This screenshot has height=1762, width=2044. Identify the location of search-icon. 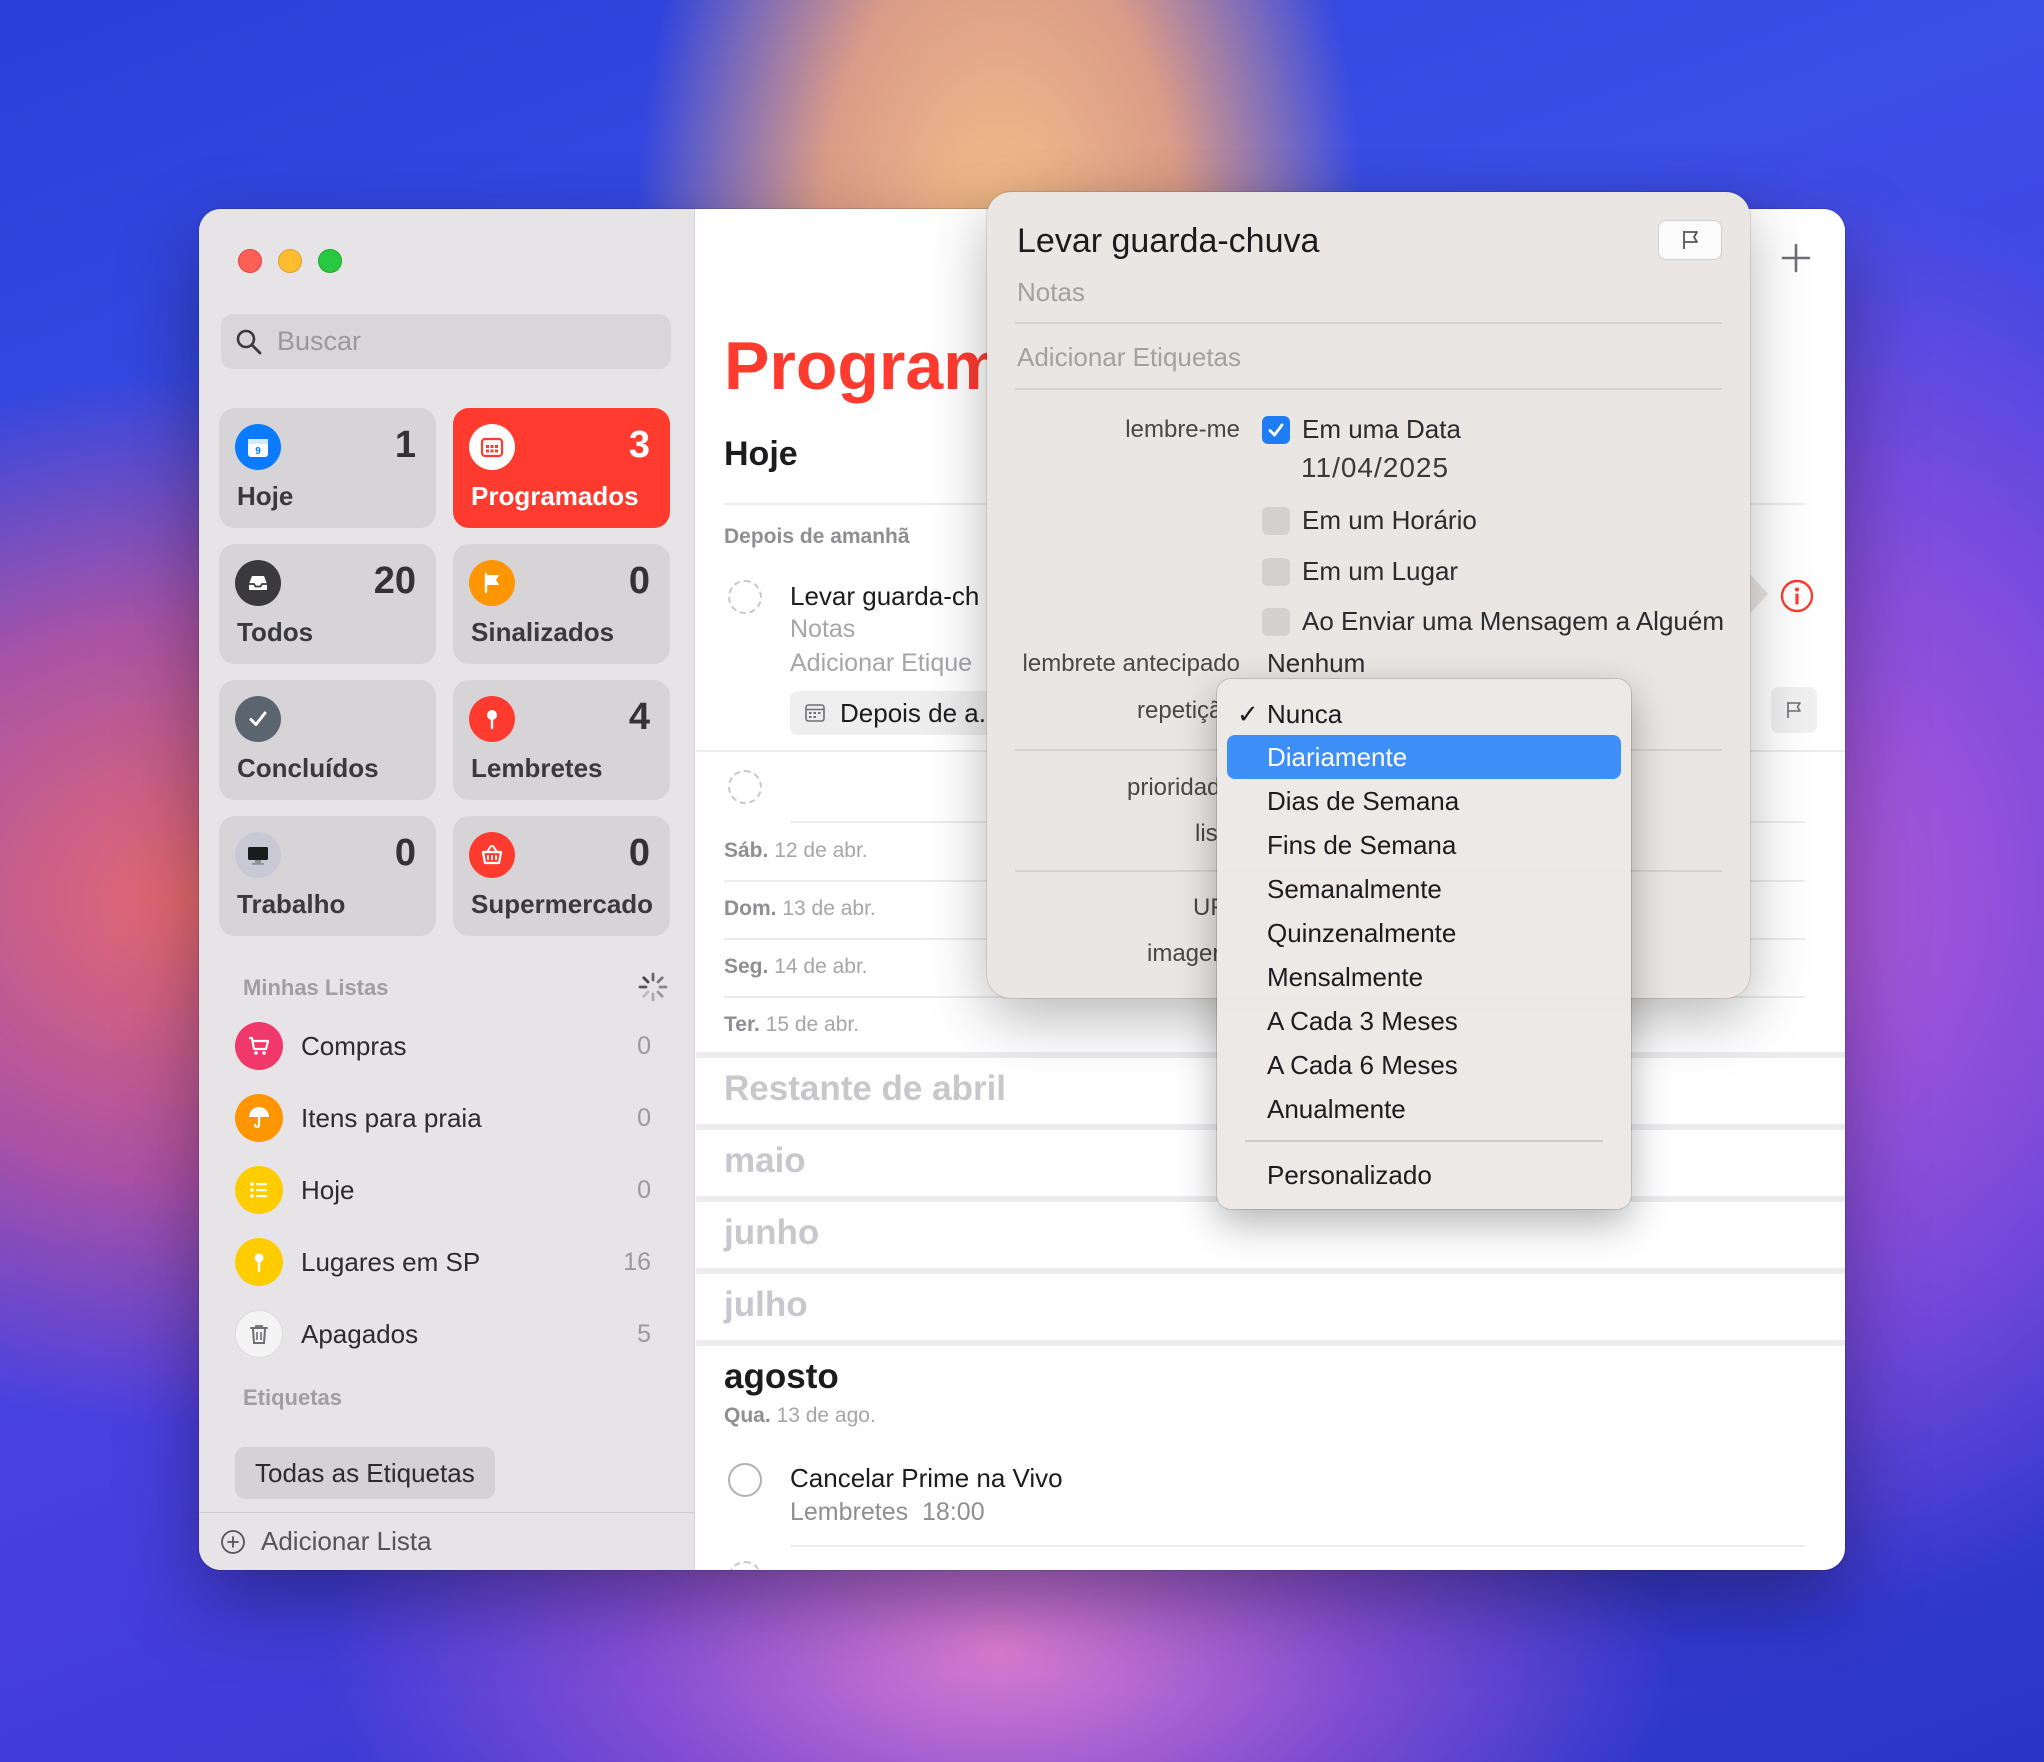
(249, 341).